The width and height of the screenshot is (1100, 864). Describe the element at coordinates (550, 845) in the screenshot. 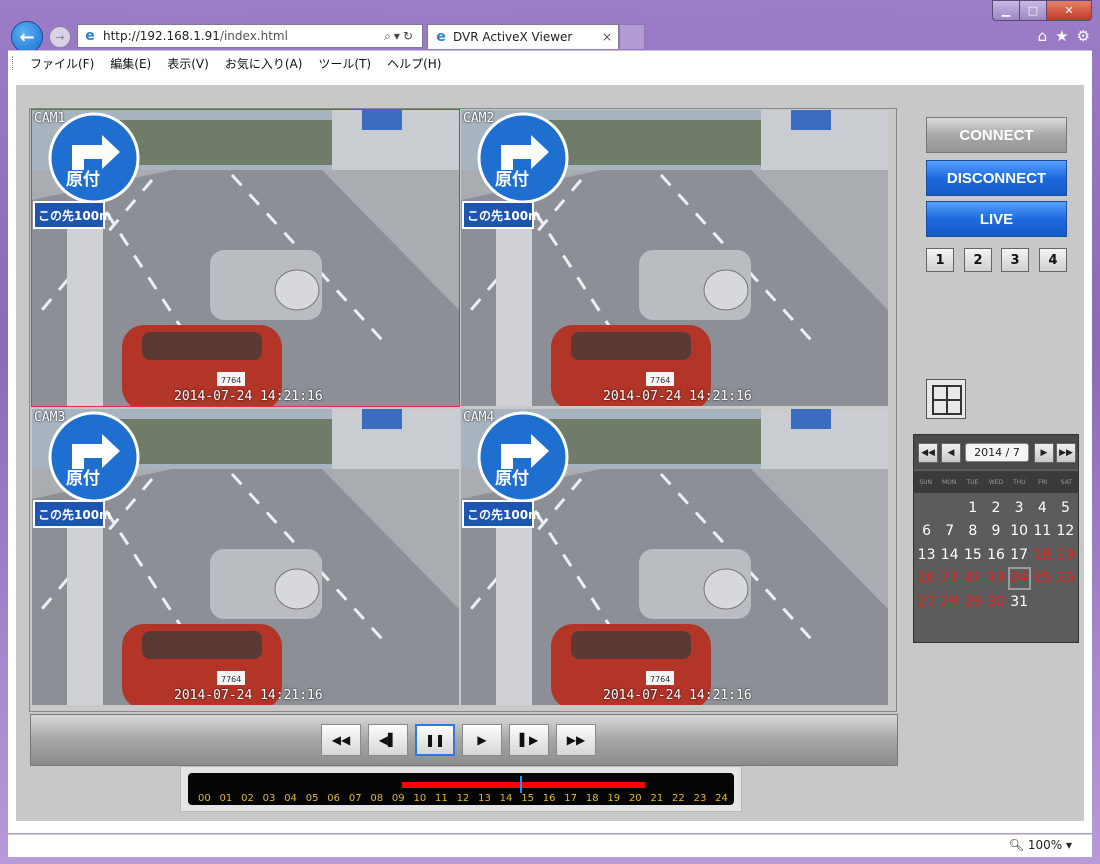

I see `status-bar: 🔍︎ 100% ▾` at that location.